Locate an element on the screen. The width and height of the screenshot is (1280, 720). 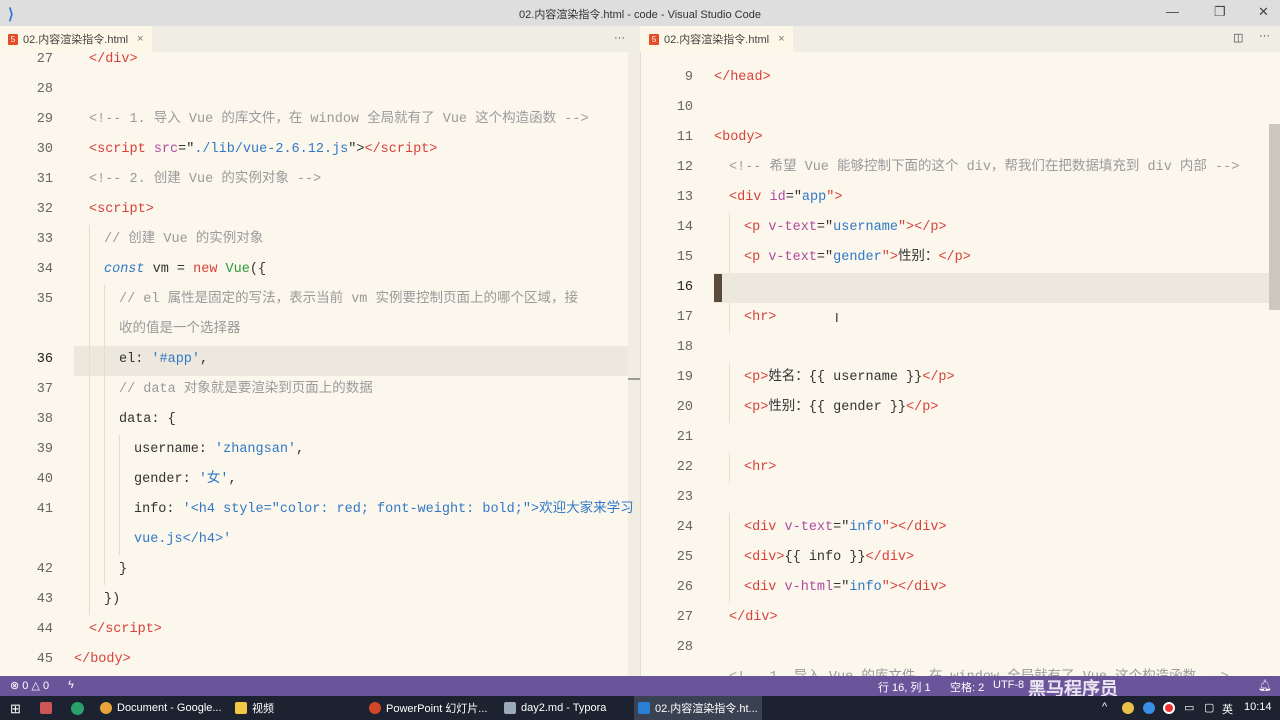
code-token: <script> is located at coordinates (121, 209).